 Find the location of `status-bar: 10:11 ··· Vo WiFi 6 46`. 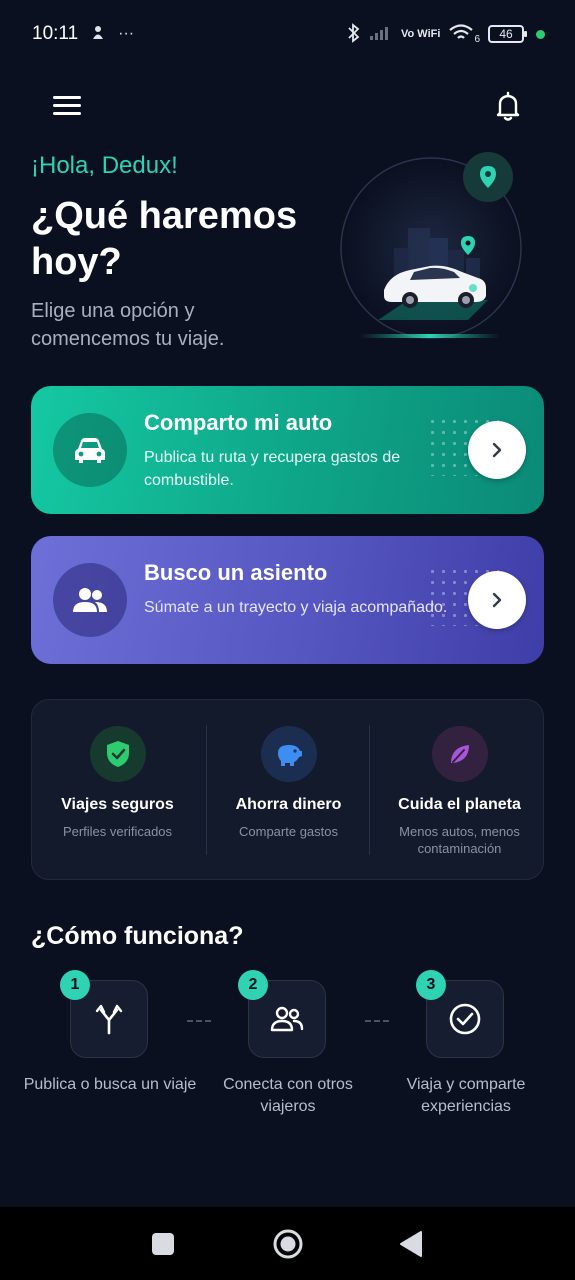

status-bar: 10:11 ··· Vo WiFi 6 46 is located at coordinates (287, 34).